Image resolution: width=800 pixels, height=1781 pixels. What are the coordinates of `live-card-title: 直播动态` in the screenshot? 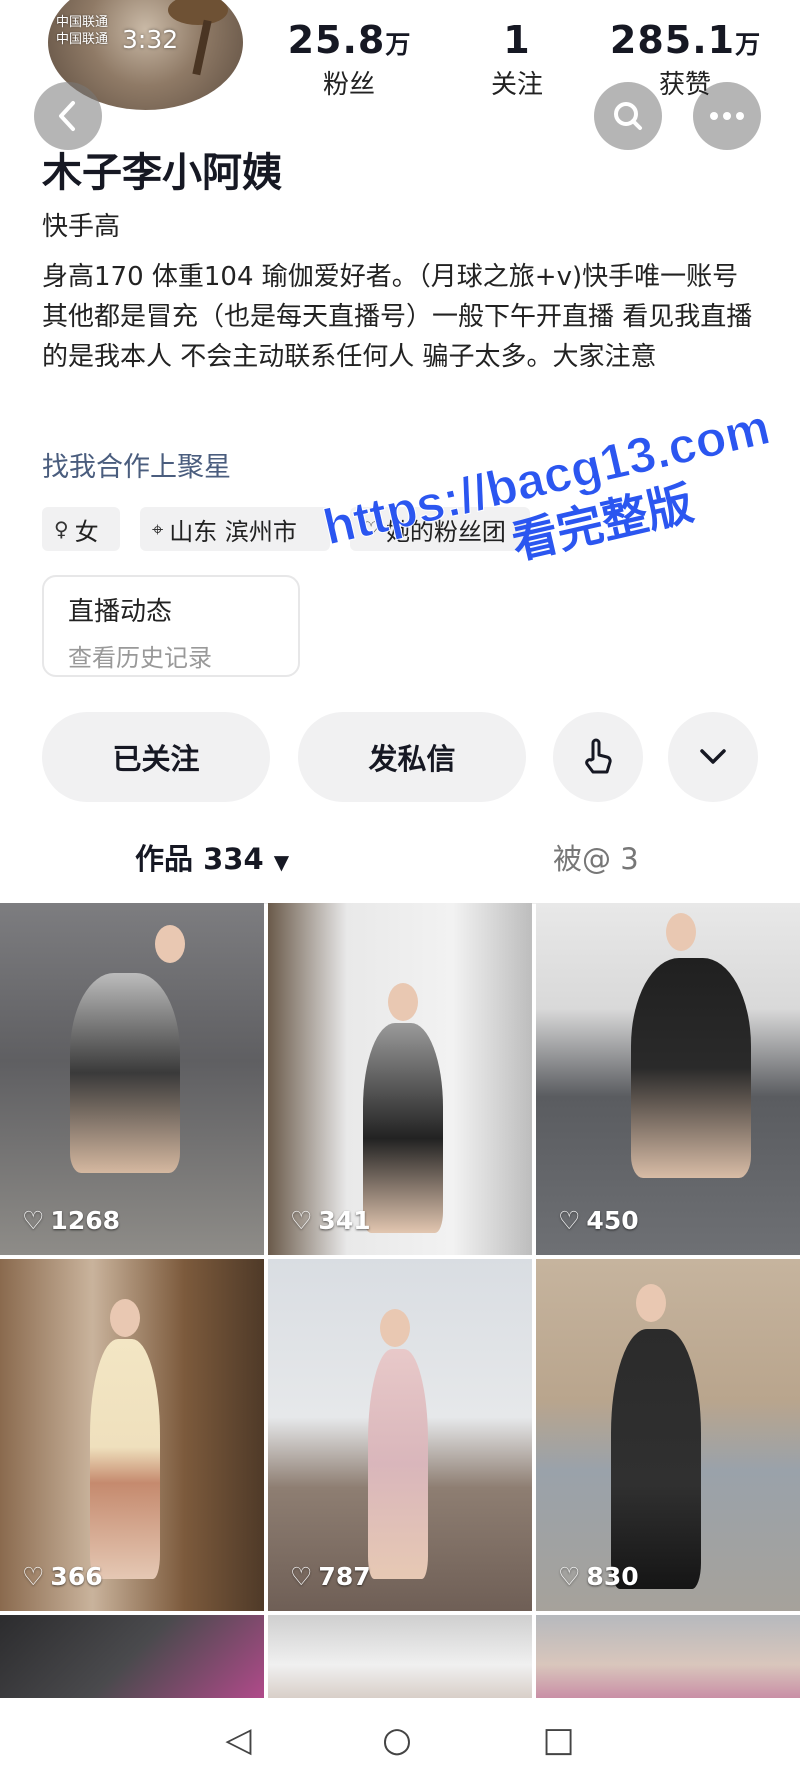 It's located at (120, 612).